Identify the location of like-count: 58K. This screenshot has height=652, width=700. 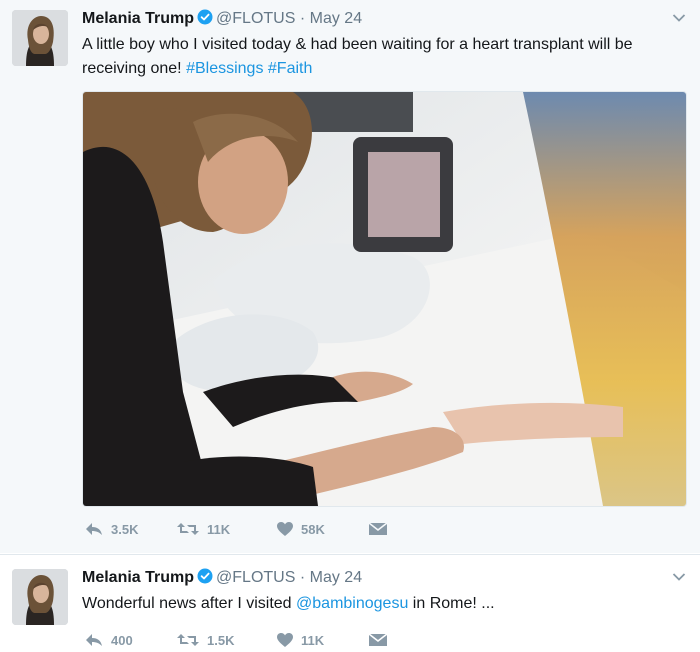
(313, 529).